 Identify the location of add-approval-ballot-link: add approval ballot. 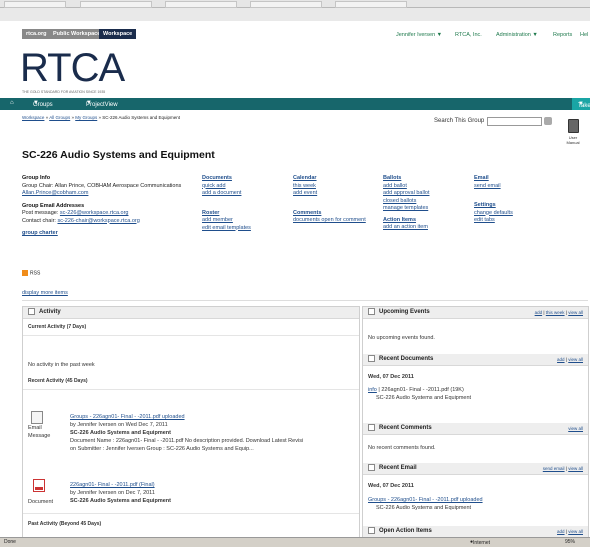
(406, 194).